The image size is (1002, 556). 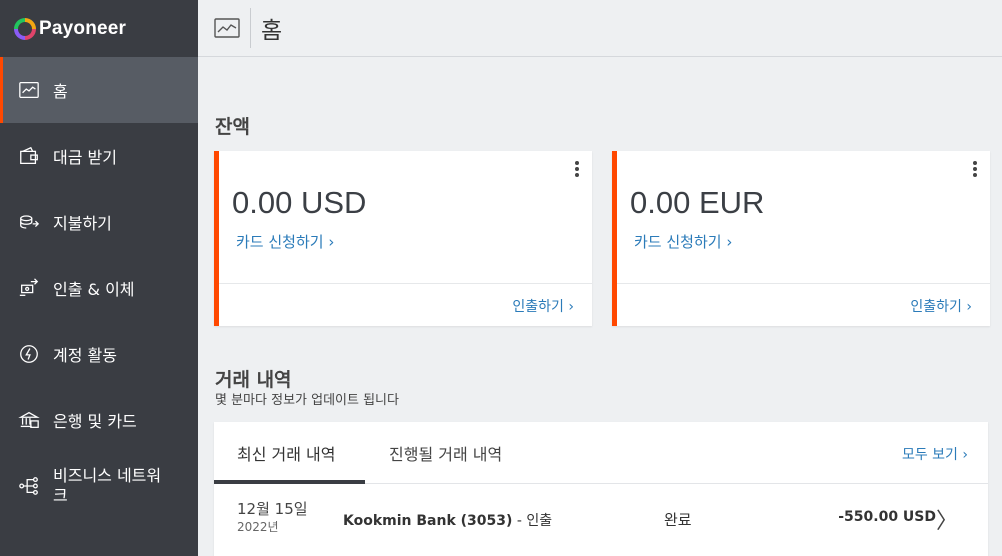 I want to click on sidebar-item-business-network: 비즈니스 네트워크, so click(x=99, y=486).